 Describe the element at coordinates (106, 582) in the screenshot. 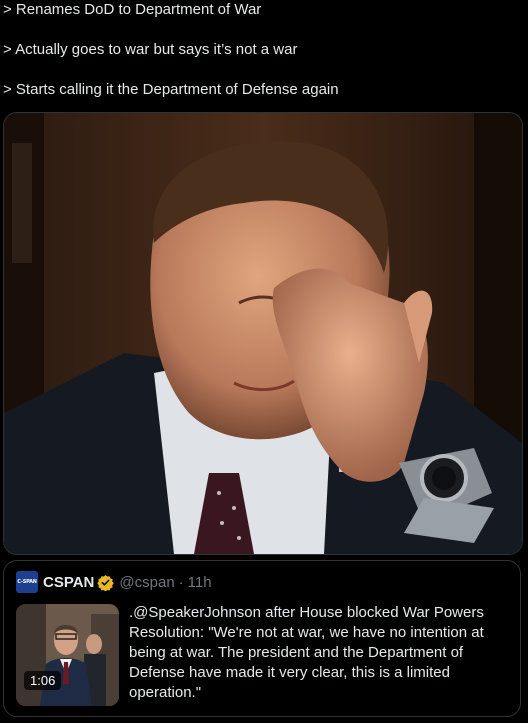

I see `verified-badge-icon` at that location.